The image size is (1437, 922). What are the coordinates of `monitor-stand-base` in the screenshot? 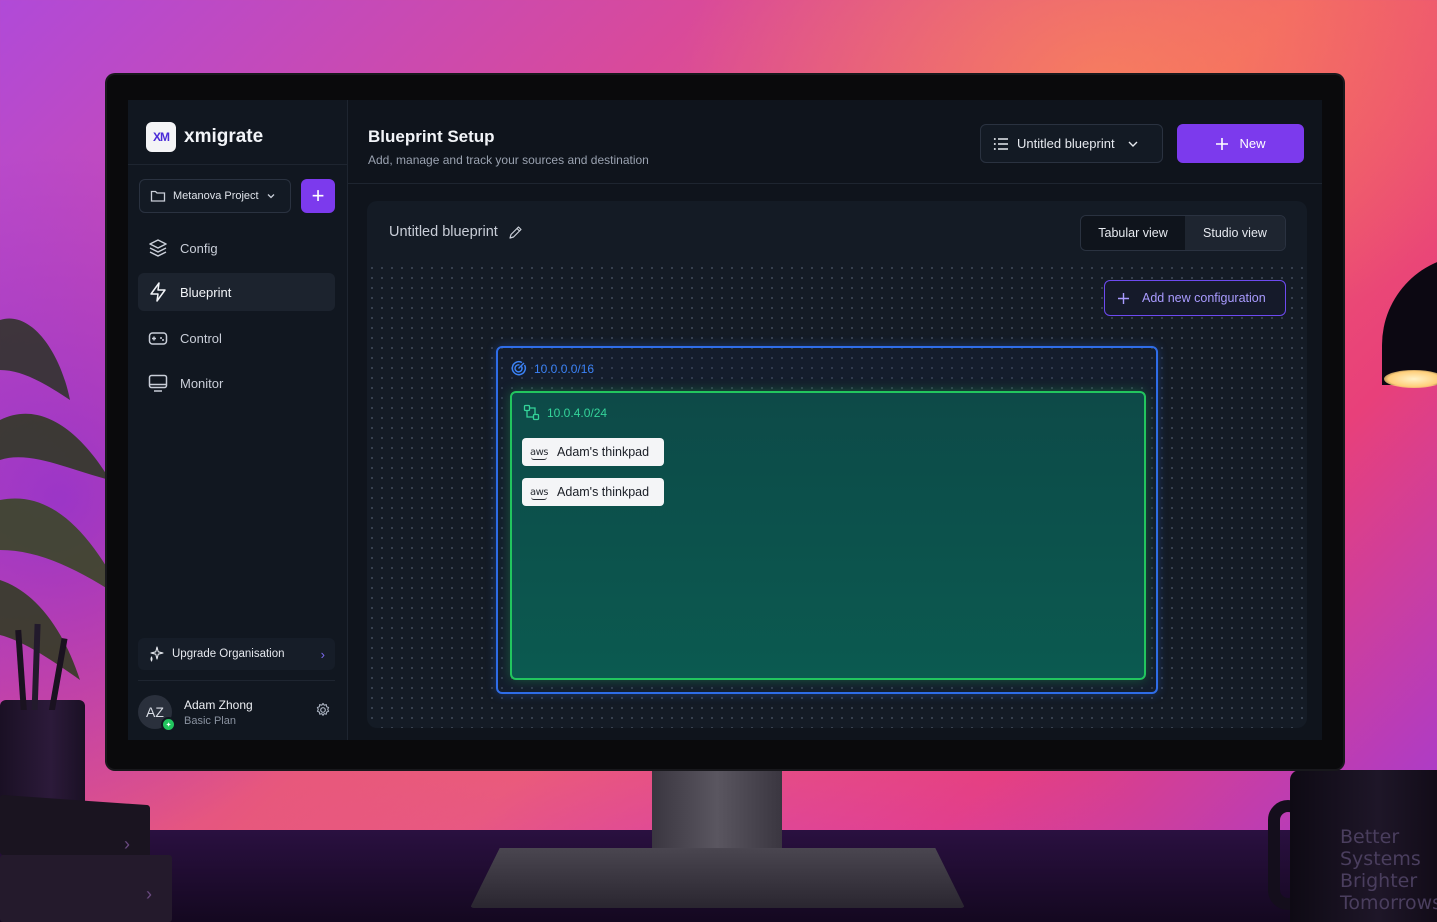 It's located at (717, 878).